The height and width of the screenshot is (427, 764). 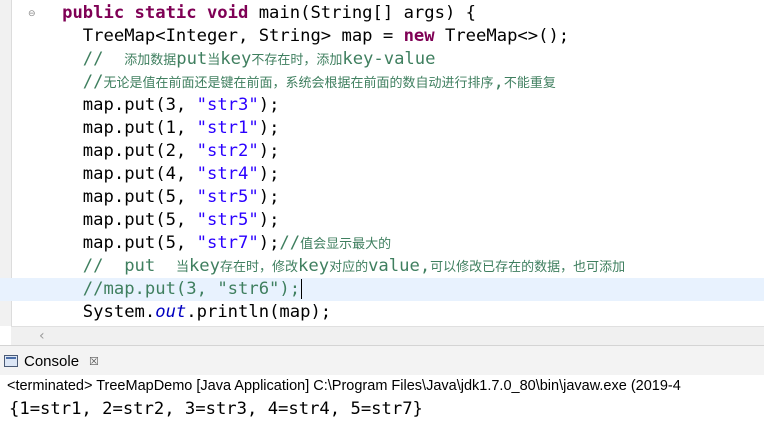 What do you see at coordinates (387, 335) in the screenshot?
I see `editor-horizontal-scrollbar: ‹` at bounding box center [387, 335].